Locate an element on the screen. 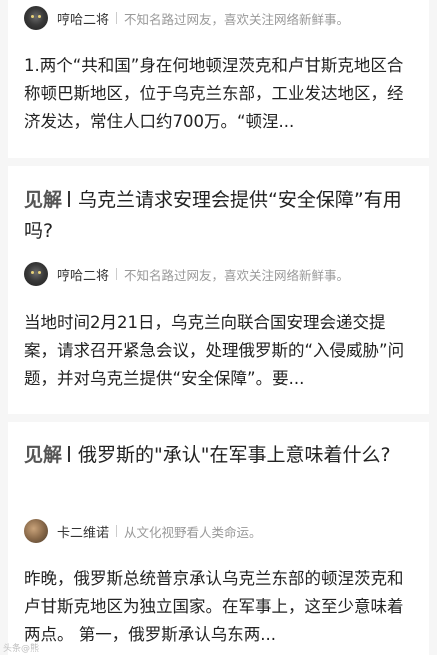 The image size is (437, 655). article-title-text: 乌克兰请求安理会提供“安全保障”有用吗? is located at coordinates (213, 215).